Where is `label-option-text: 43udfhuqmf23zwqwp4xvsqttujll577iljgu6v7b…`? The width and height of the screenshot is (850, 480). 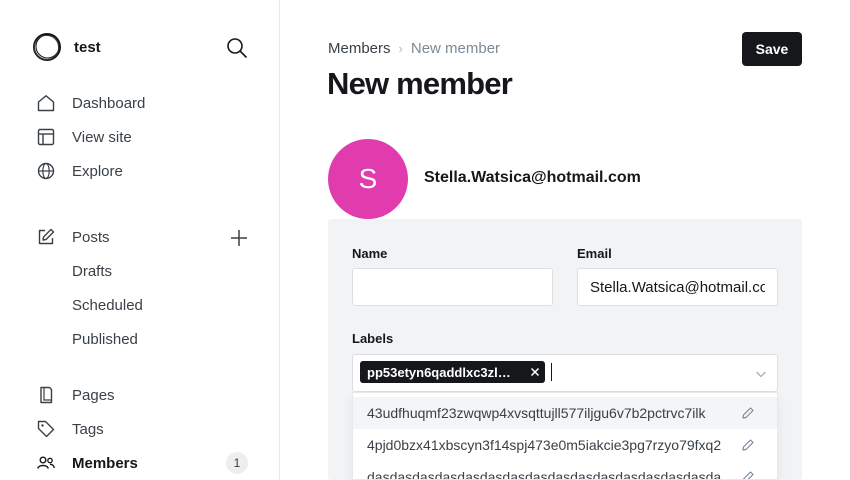 label-option-text: 43udfhuqmf23zwqwp4xvsqttujll577iljgu6v7b… is located at coordinates (536, 413).